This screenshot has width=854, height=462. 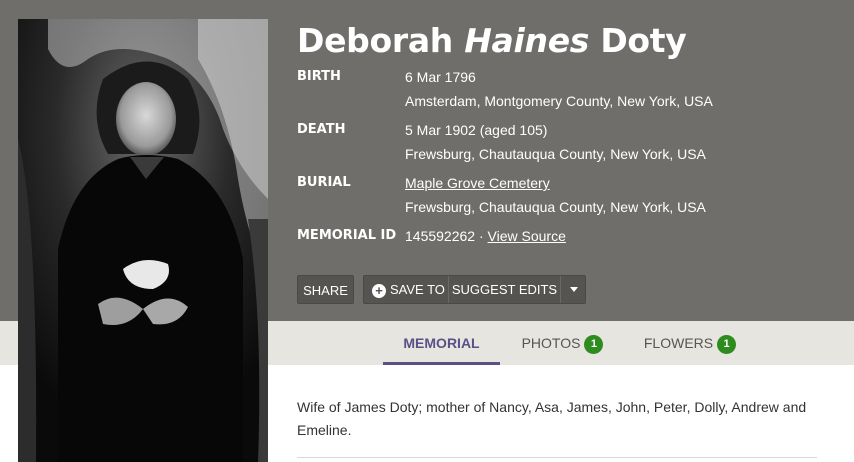 What do you see at coordinates (379, 291) in the screenshot?
I see `plus-circle-icon: +` at bounding box center [379, 291].